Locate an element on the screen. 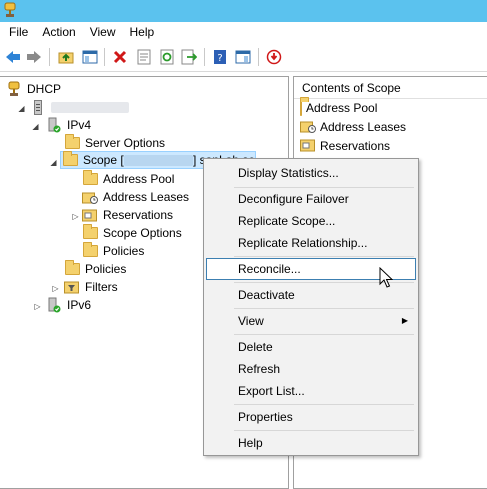  expander-server-expanded: ◢ is located at coordinates (21, 108).